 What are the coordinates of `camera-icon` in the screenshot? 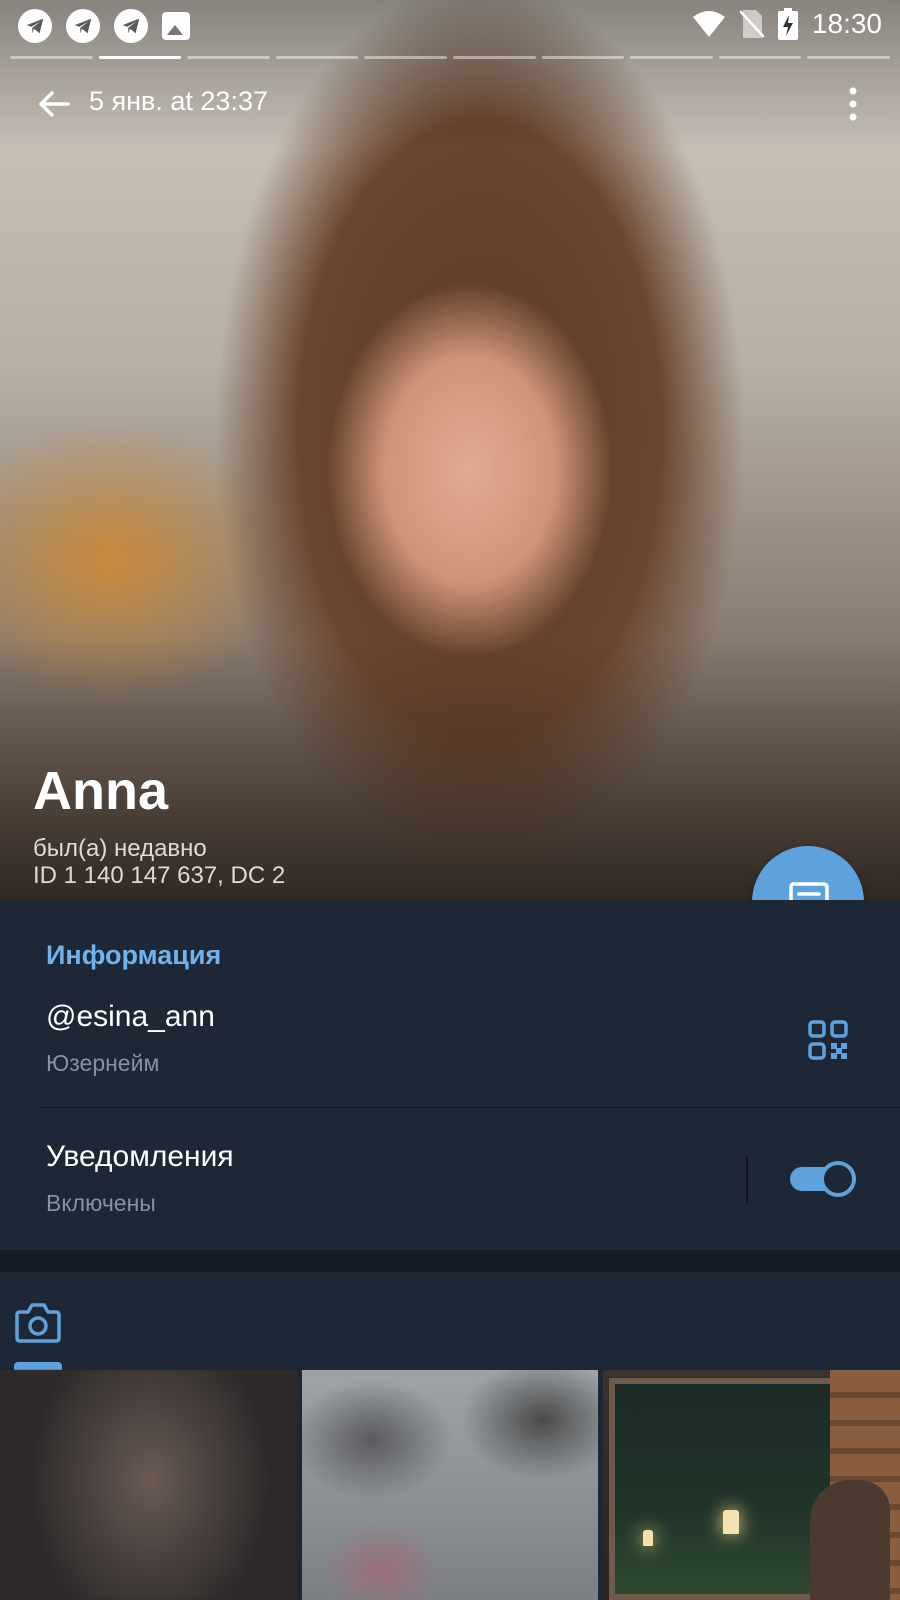 It's located at (38, 1322).